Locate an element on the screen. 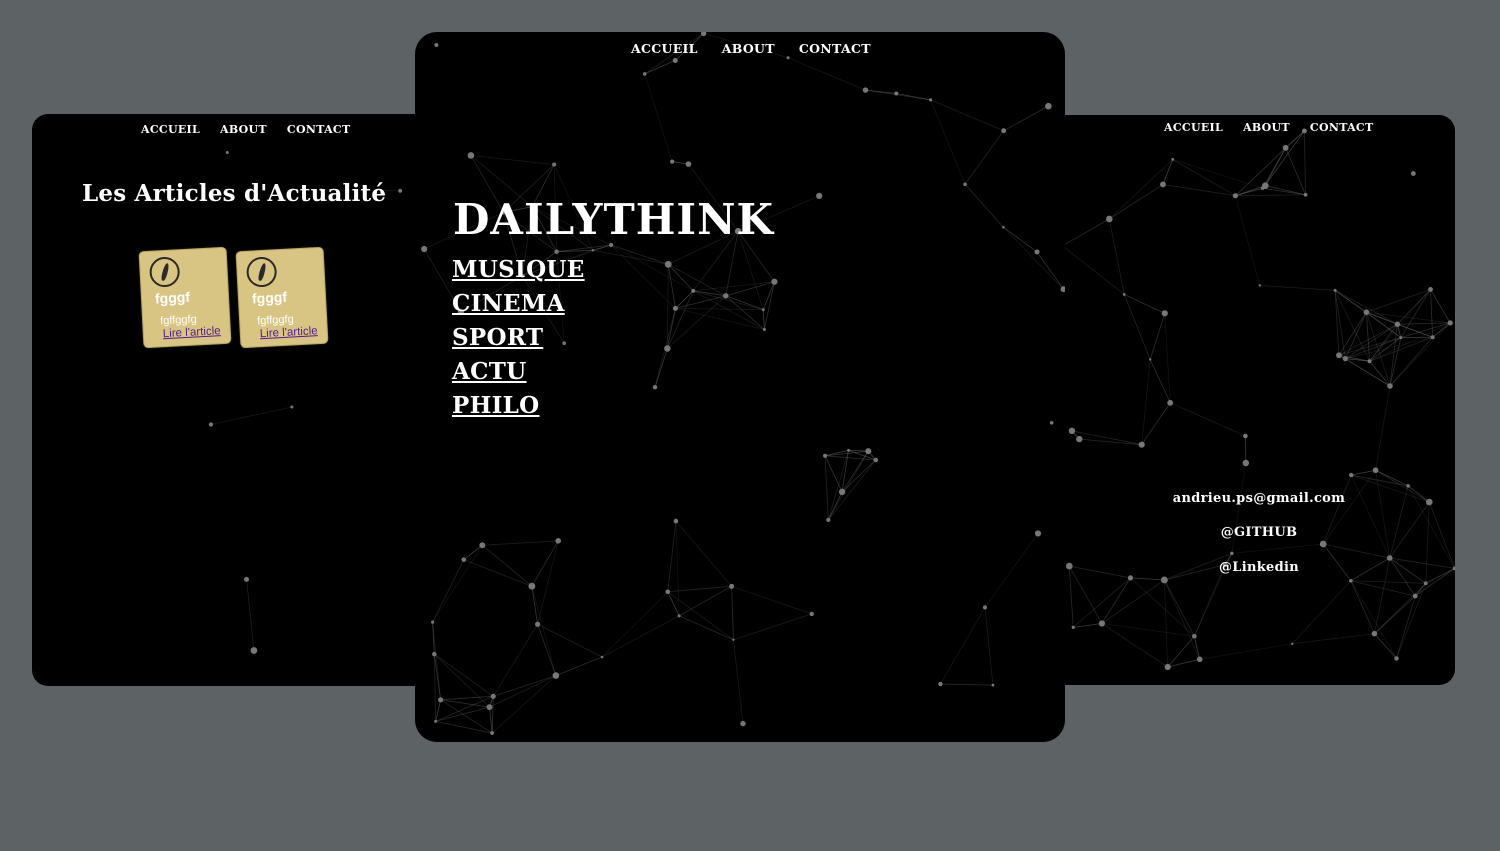  contact-github-row: @GITHUB is located at coordinates (1251, 530).